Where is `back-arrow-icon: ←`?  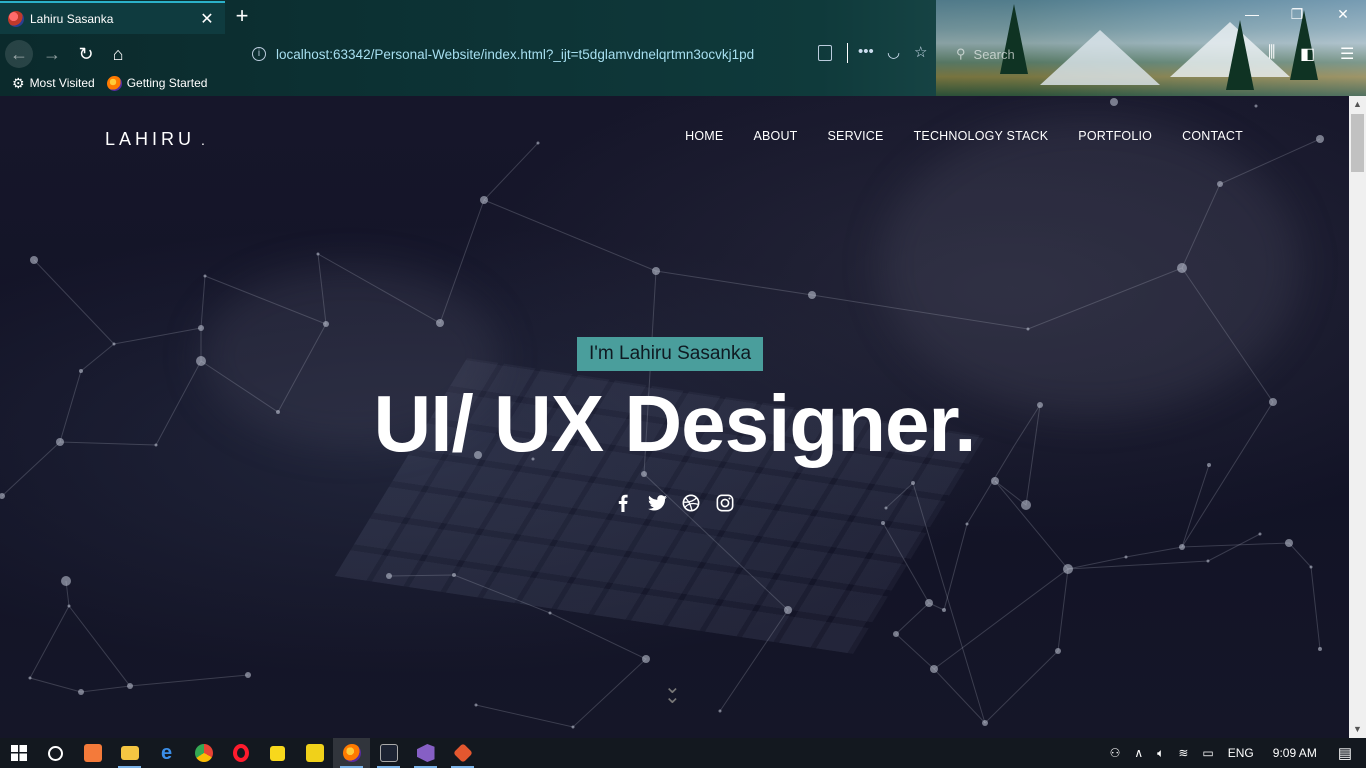
back-arrow-icon: ← is located at coordinates (19, 54).